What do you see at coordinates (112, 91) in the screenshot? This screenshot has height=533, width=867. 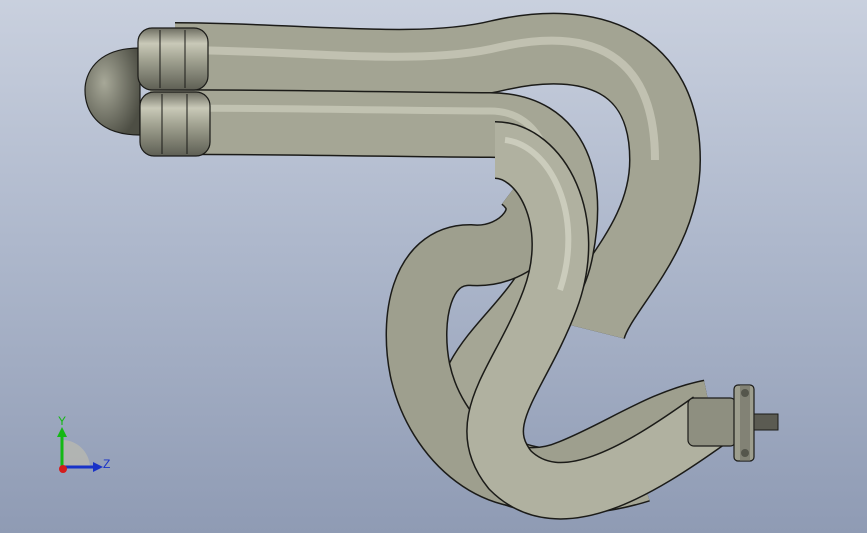 I see `collector-cap` at bounding box center [112, 91].